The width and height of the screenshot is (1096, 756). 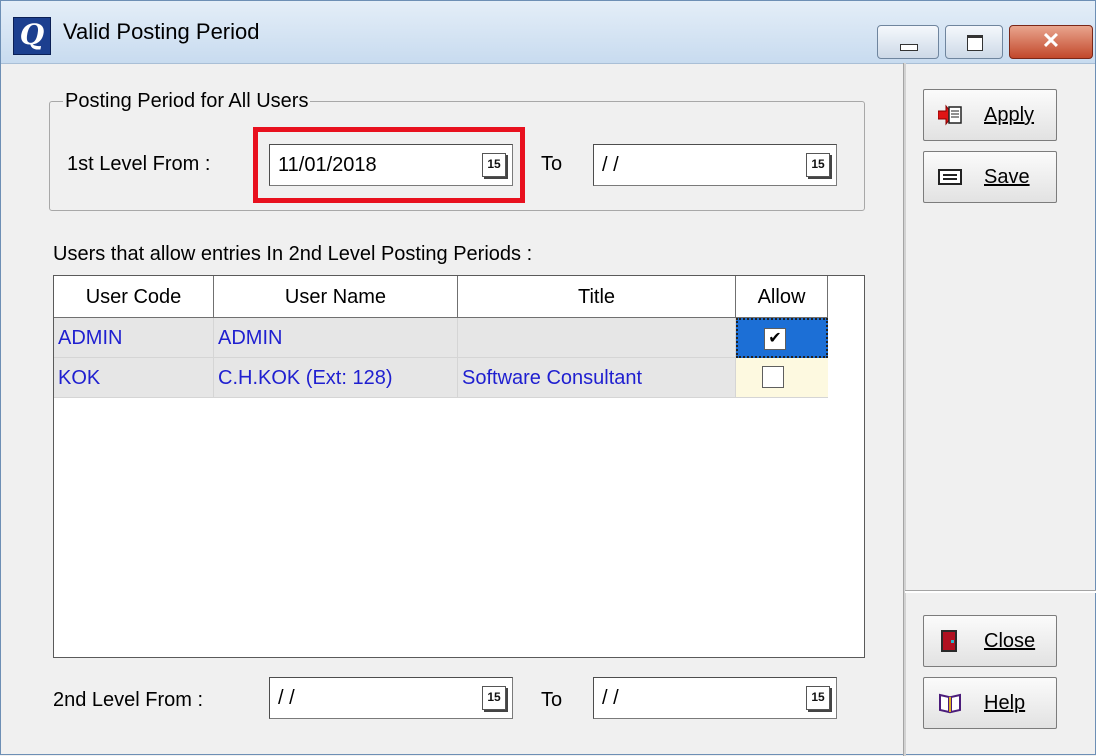 What do you see at coordinates (134, 338) in the screenshot?
I see `cell-user-code: ADMIN` at bounding box center [134, 338].